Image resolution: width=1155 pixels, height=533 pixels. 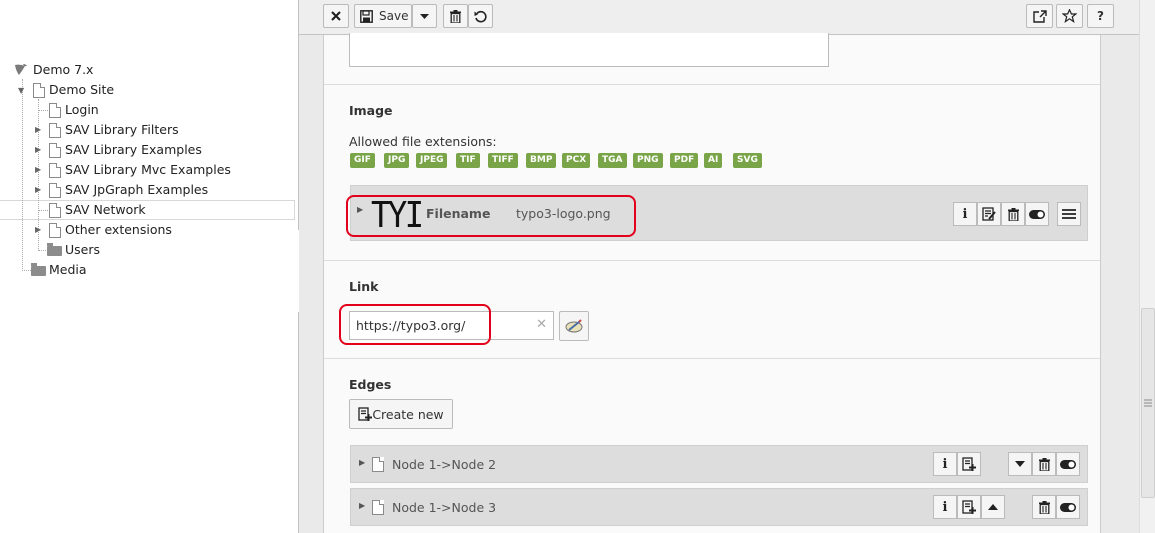 I want to click on tree-item-media: Media, so click(x=138, y=270).